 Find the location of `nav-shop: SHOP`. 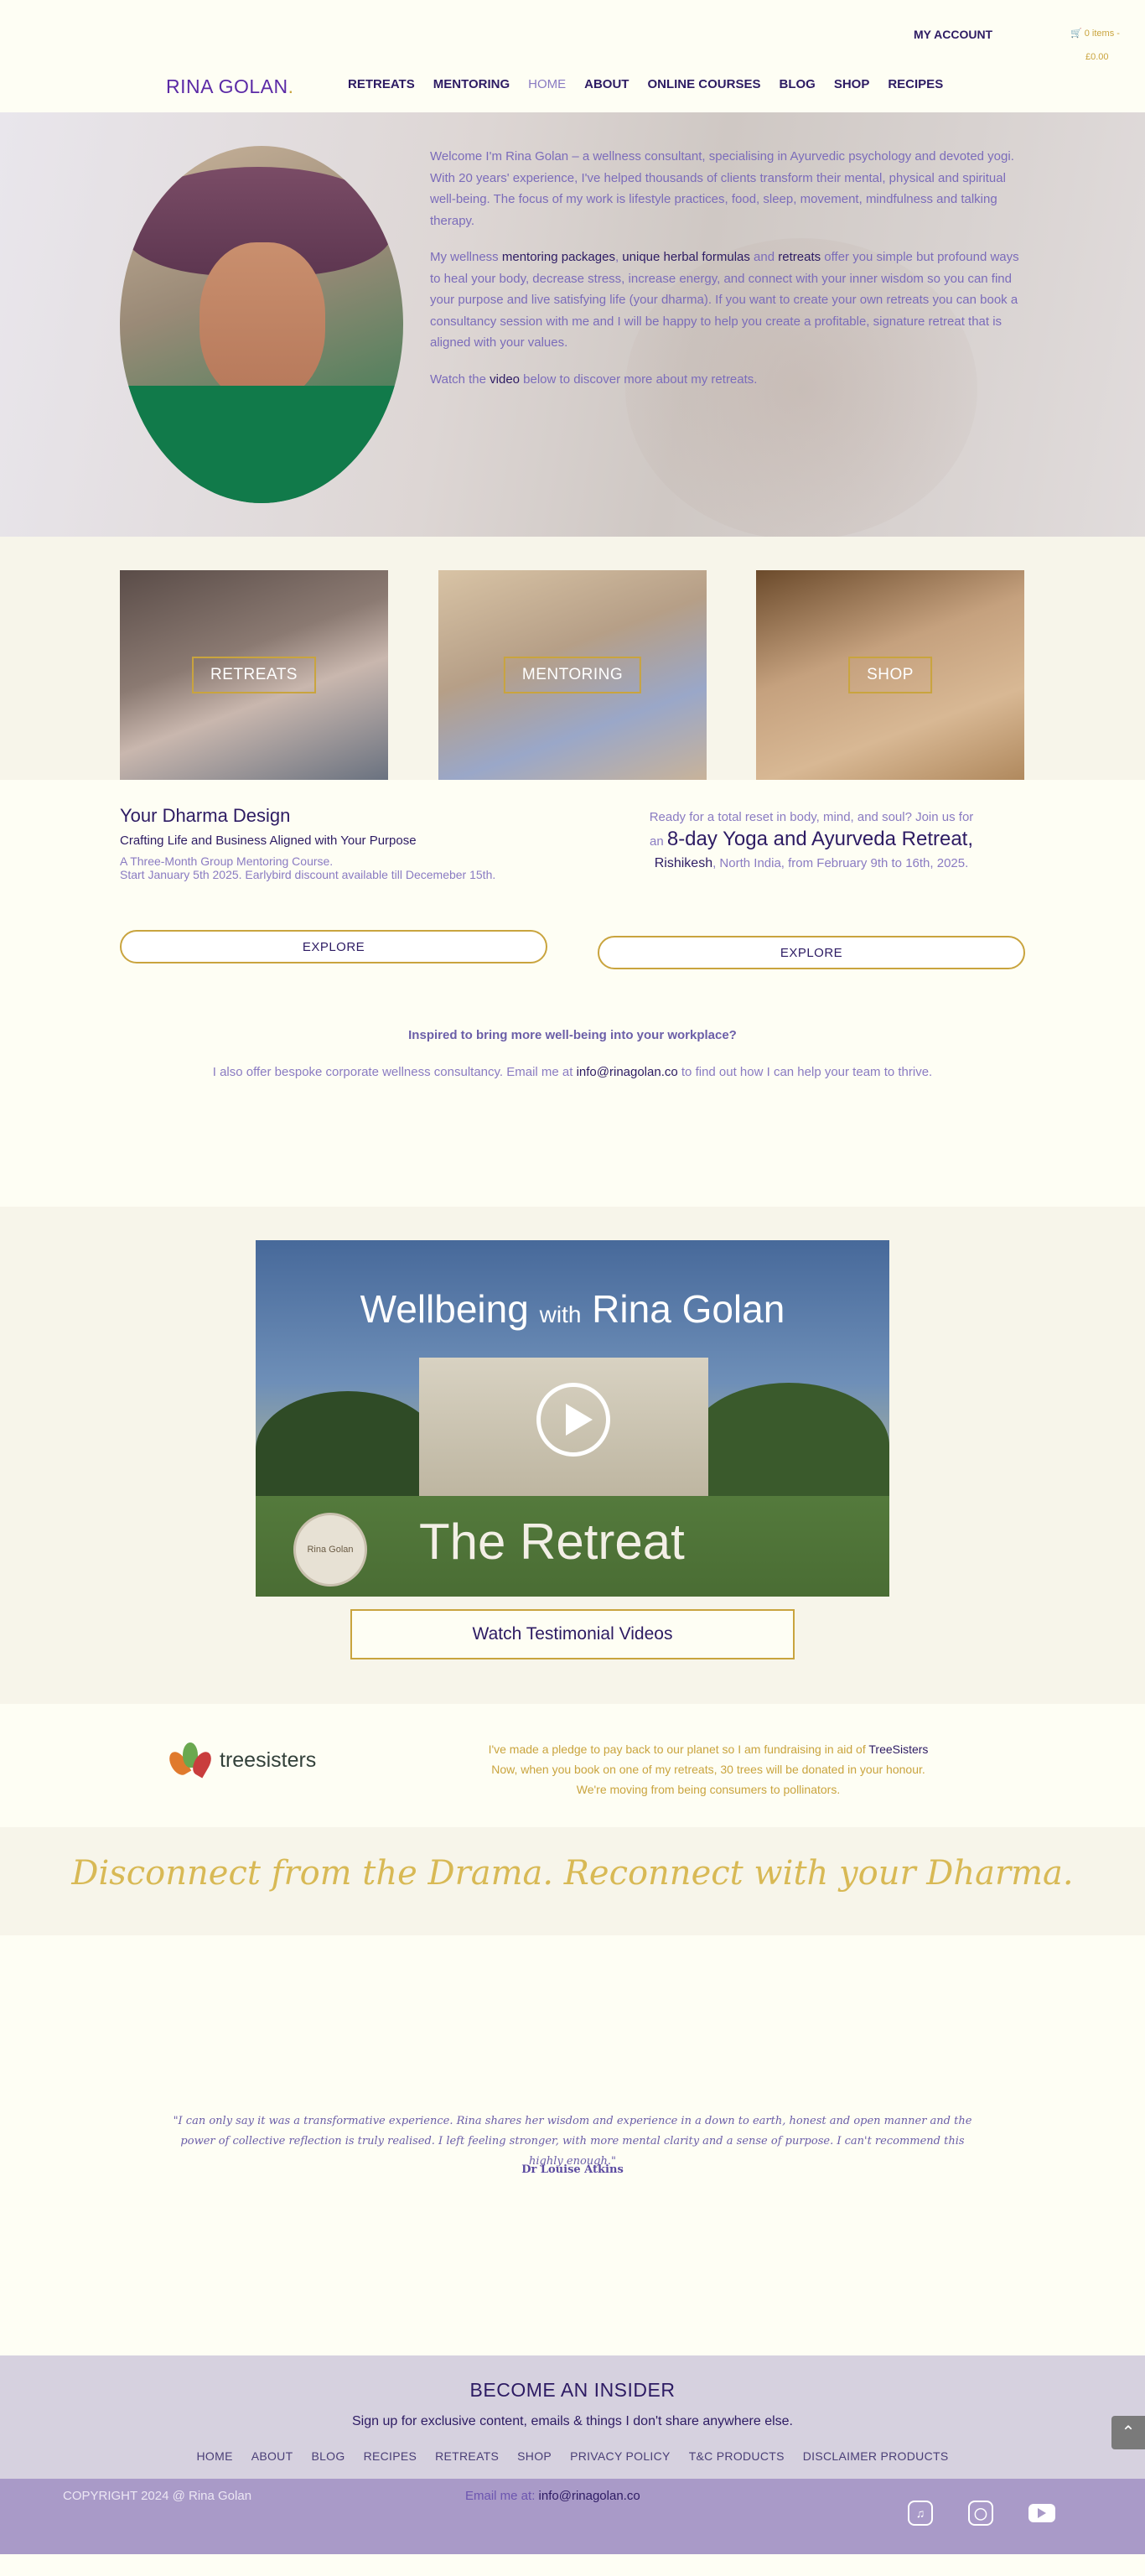

nav-shop: SHOP is located at coordinates (852, 84).